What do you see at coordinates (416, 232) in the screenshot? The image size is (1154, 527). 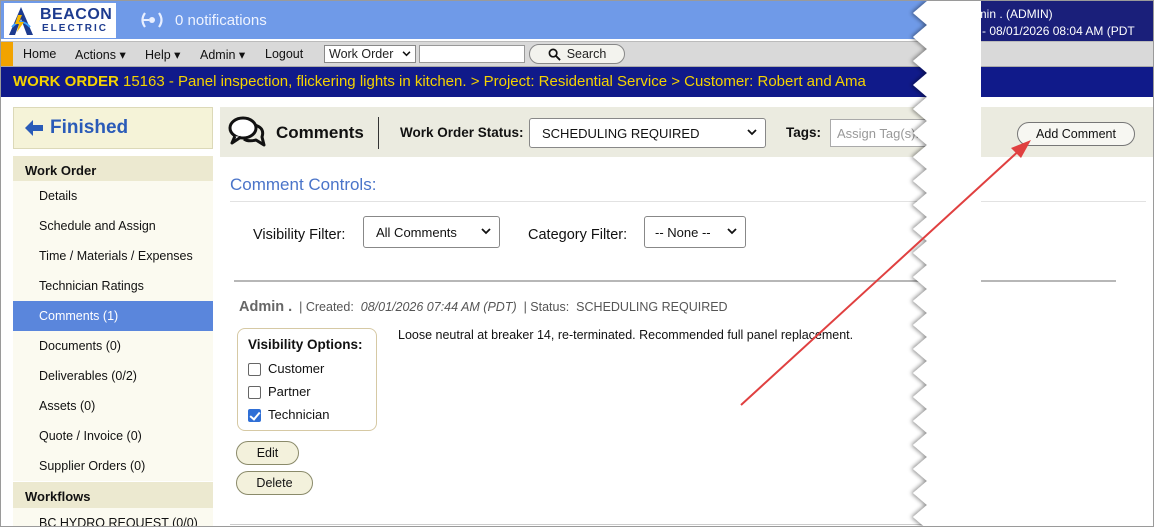 I see `visibility-filter-value: All Comments` at bounding box center [416, 232].